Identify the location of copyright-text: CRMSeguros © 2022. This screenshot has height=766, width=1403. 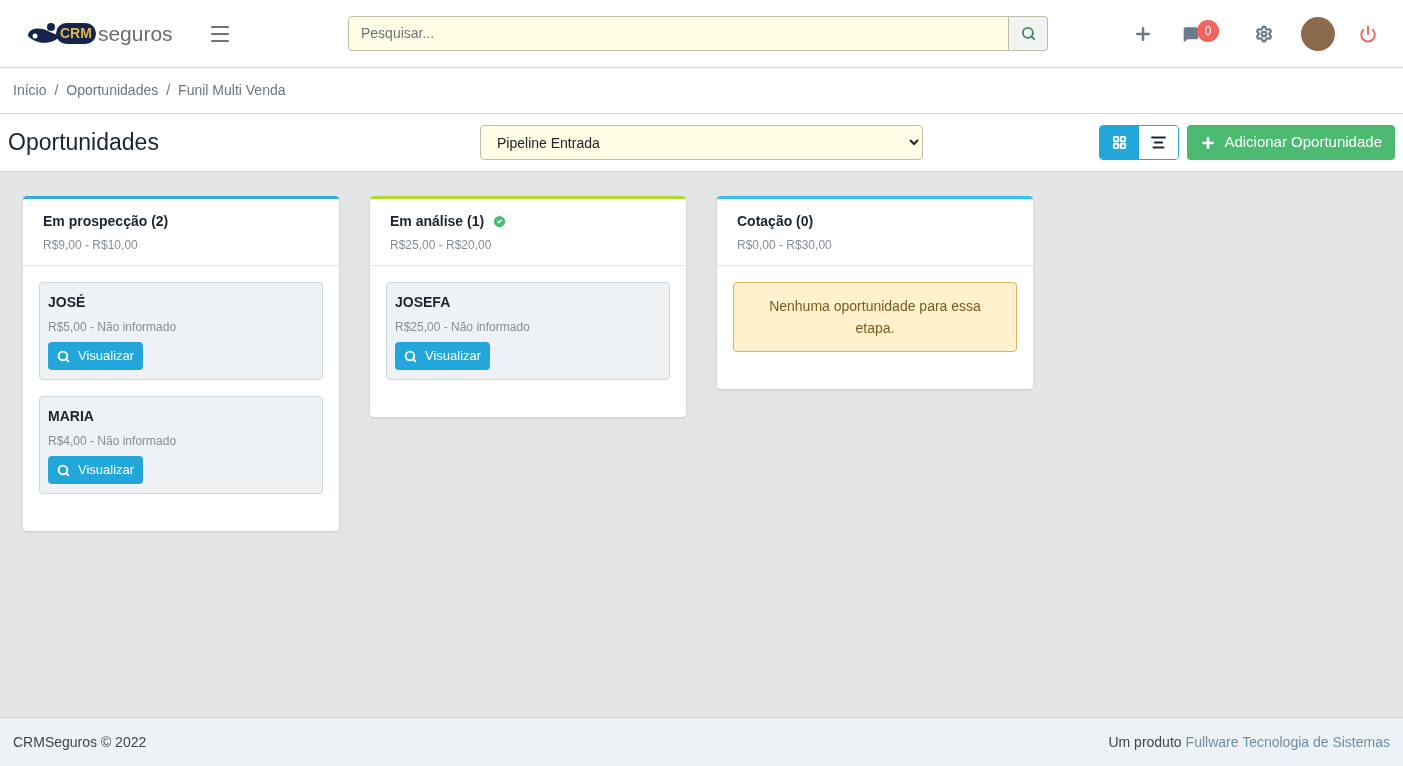
(80, 742).